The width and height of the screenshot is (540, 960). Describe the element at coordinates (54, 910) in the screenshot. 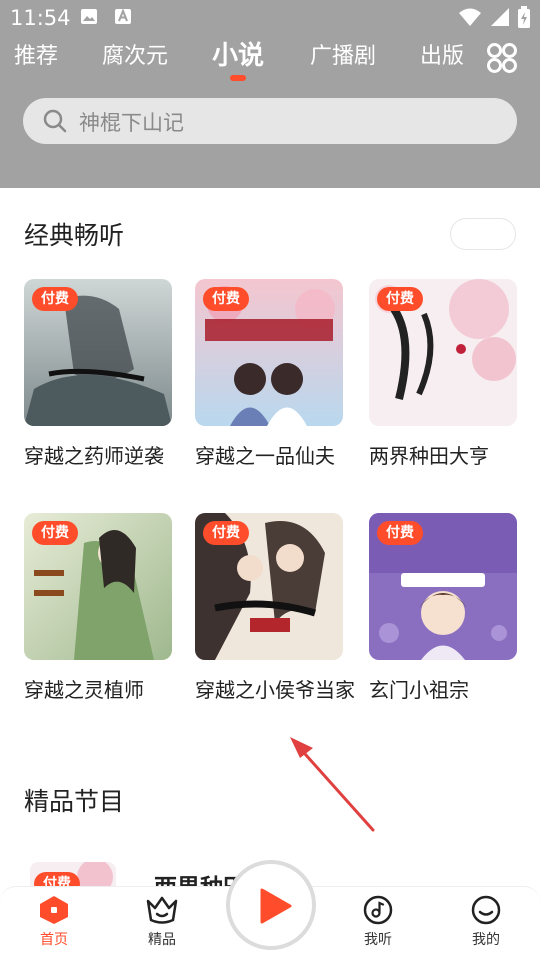

I see `home-icon` at that location.